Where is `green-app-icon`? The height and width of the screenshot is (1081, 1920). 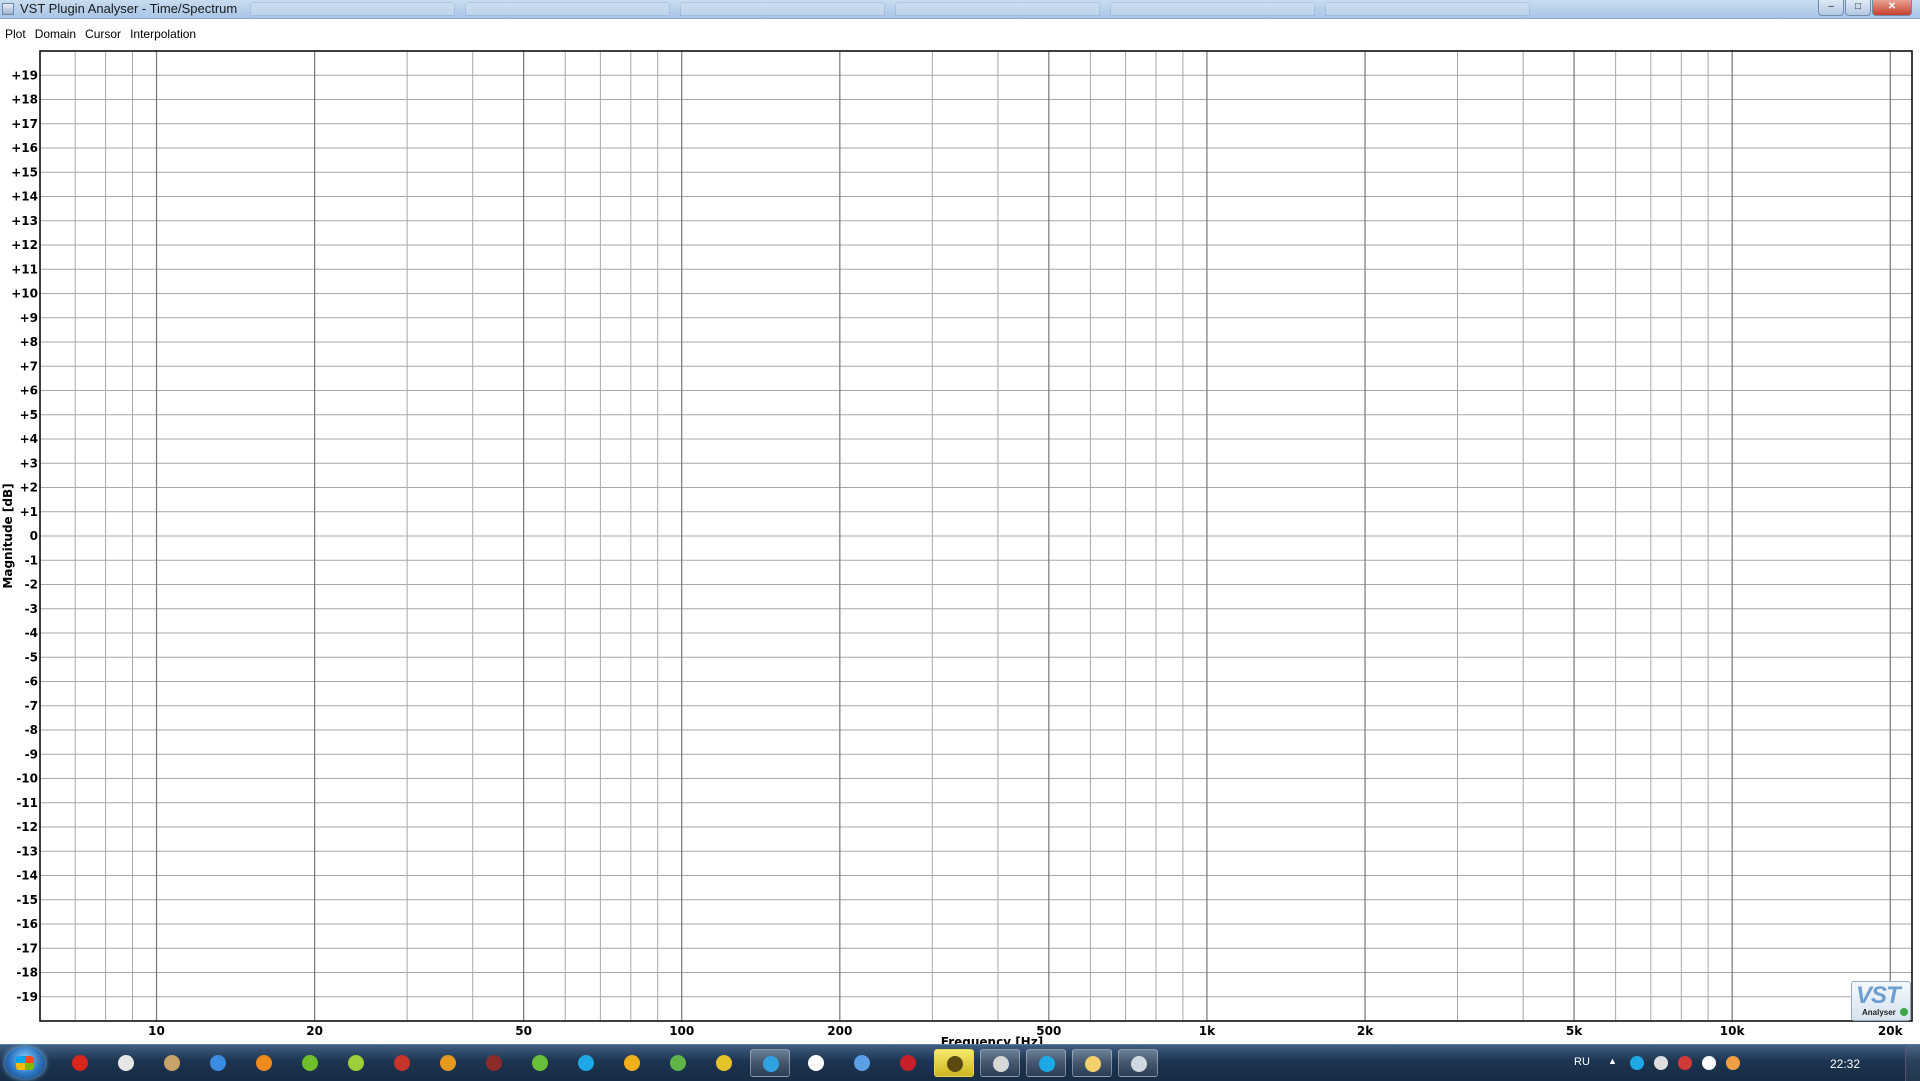
green-app-icon is located at coordinates (310, 1063).